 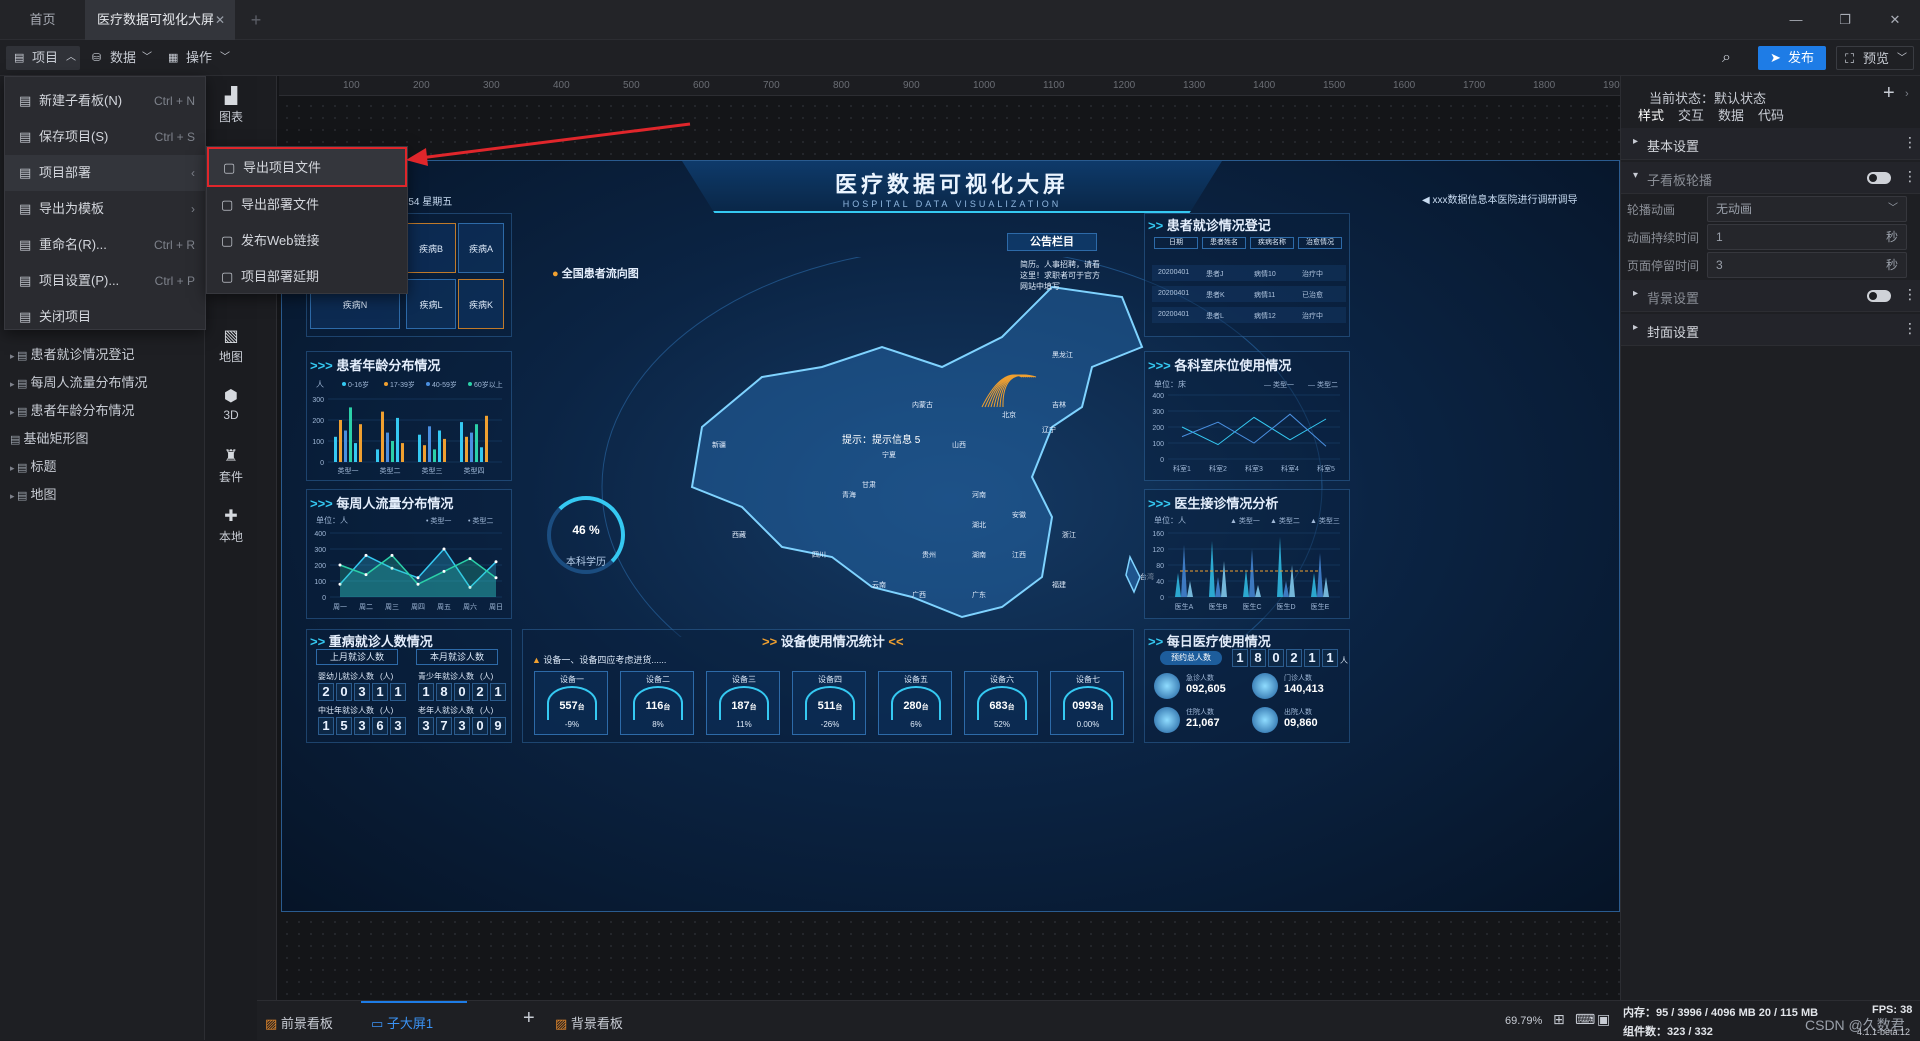 I want to click on fit-icon: ⊞, so click(x=1559, y=1019).